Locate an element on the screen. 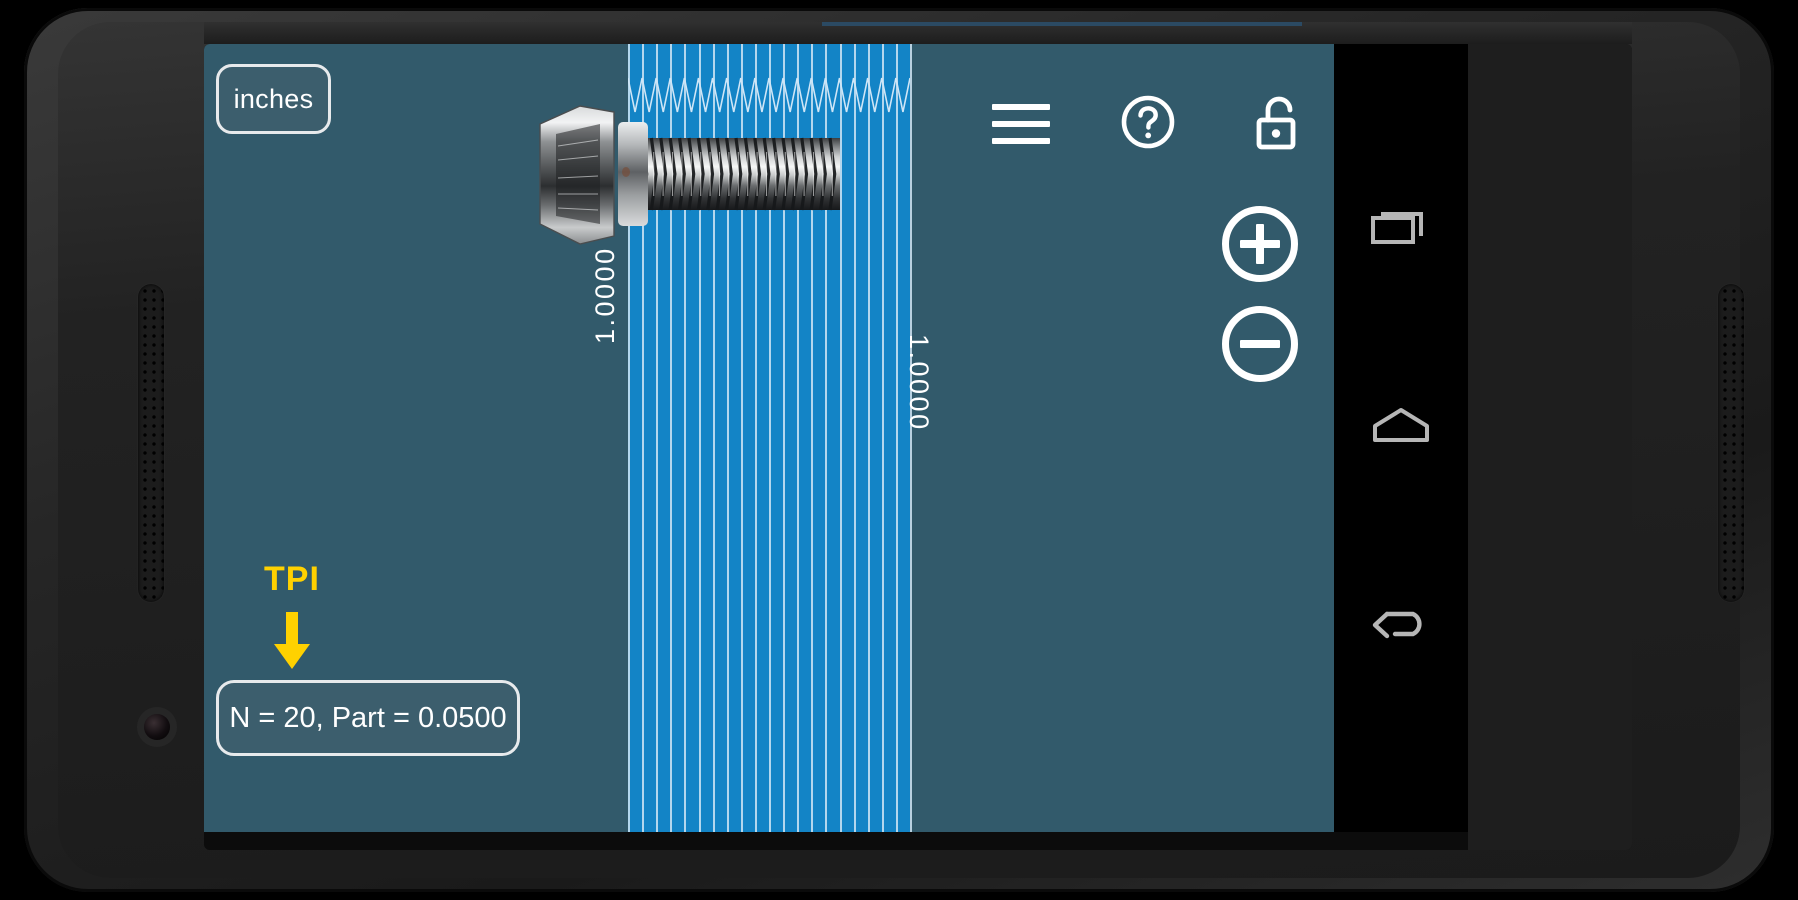  gauge-tick-marks is located at coordinates (770, 438).